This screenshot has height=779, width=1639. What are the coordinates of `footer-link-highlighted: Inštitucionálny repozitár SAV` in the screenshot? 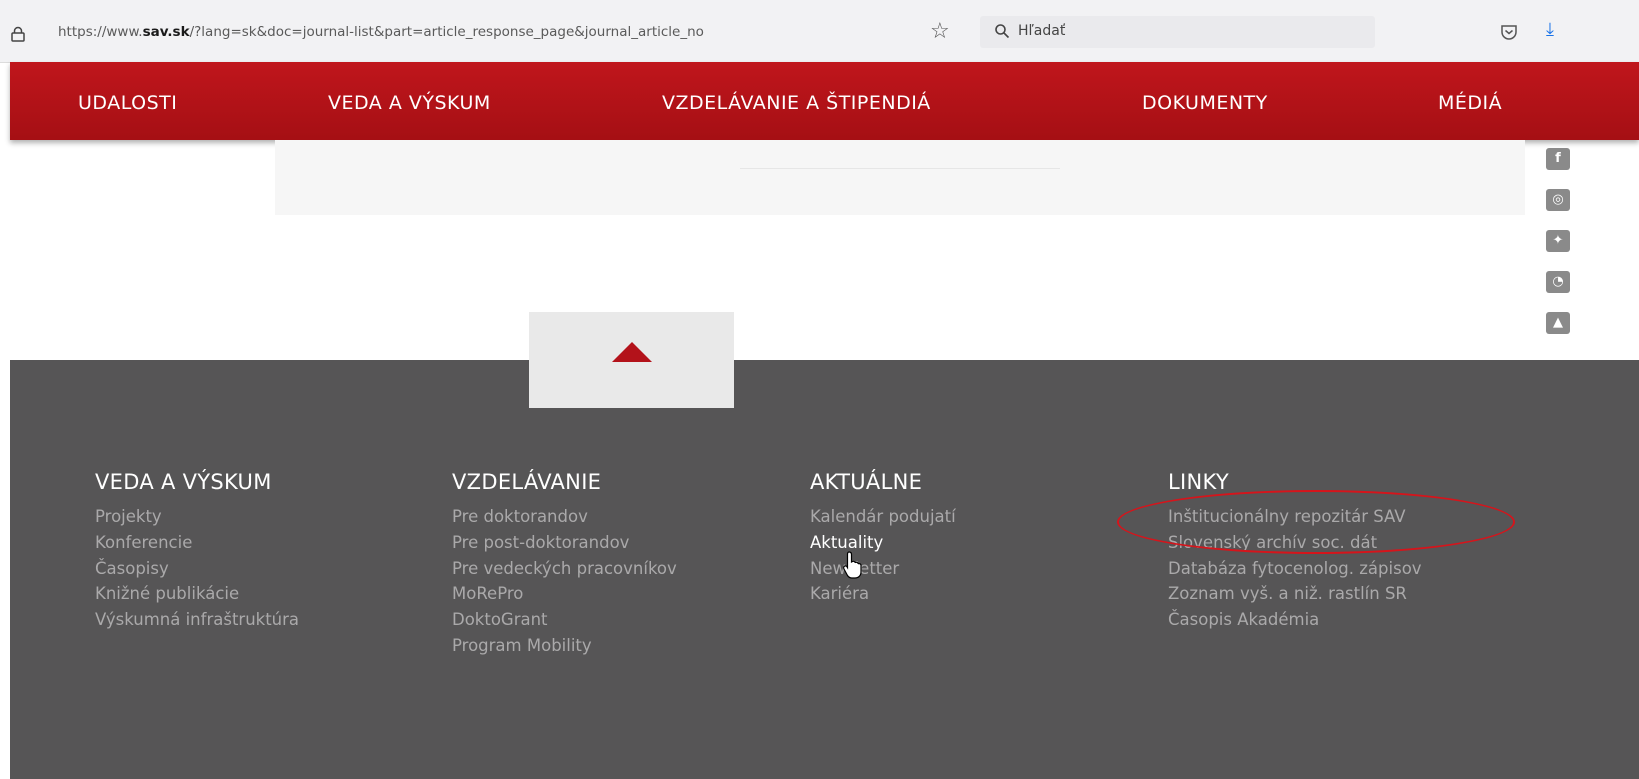 It's located at (1295, 517).